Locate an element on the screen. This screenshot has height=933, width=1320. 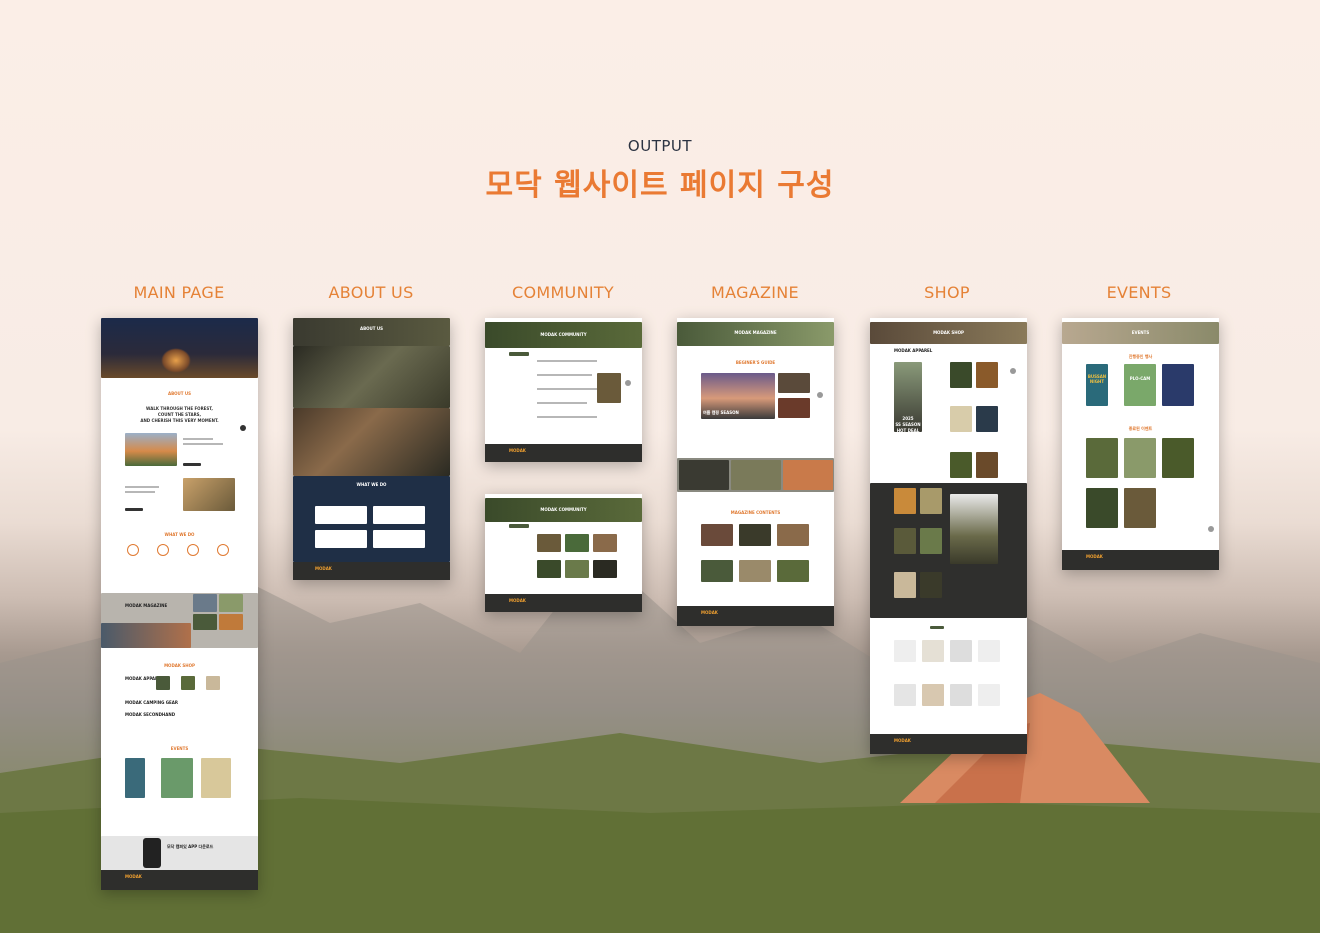
about-heading: ABOUT US is located at coordinates (179, 393).